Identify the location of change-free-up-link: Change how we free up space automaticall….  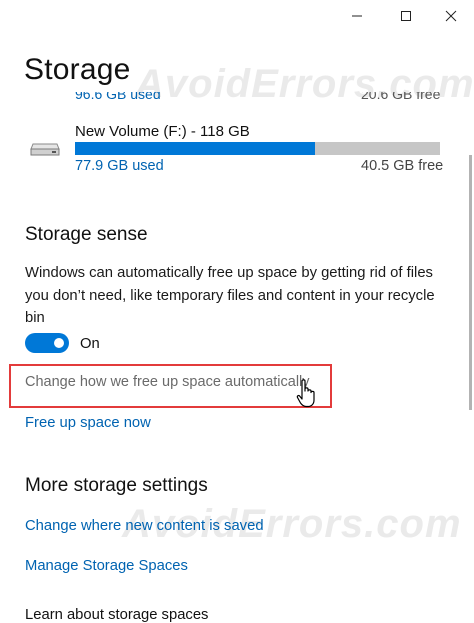
(167, 382).